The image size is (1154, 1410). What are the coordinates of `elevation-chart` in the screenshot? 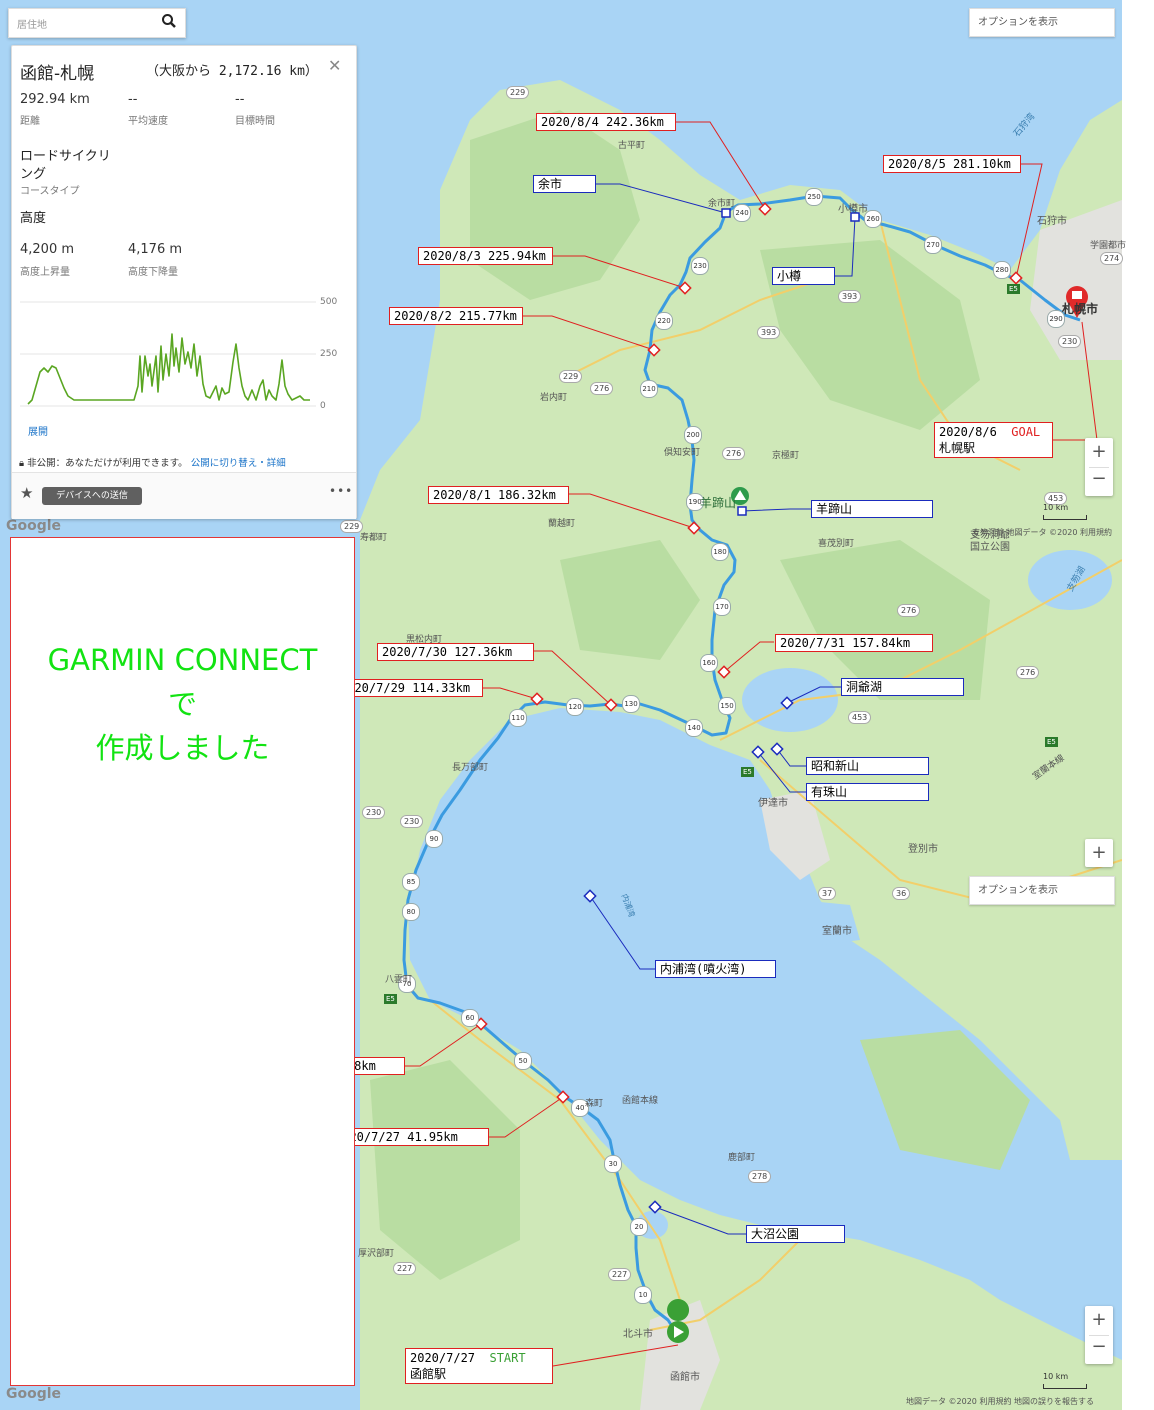 It's located at (168, 354).